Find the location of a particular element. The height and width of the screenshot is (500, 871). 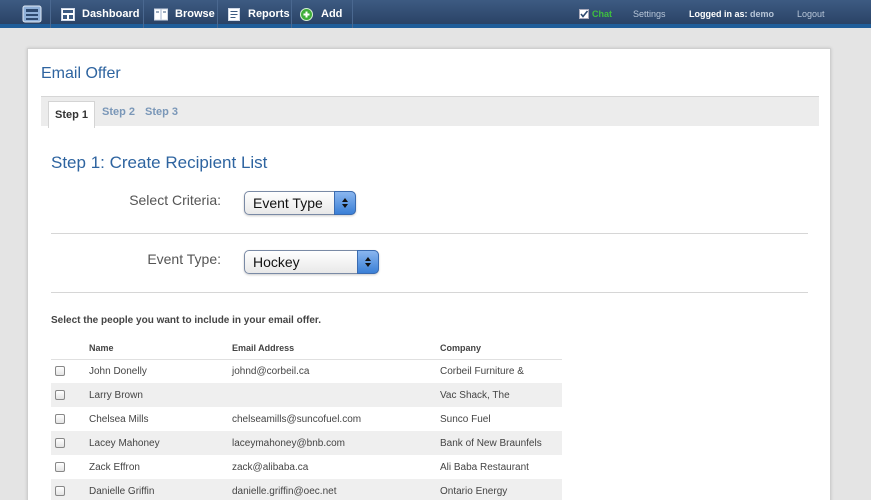

row-email: chelseamills@suncofuel.com is located at coordinates (297, 419).